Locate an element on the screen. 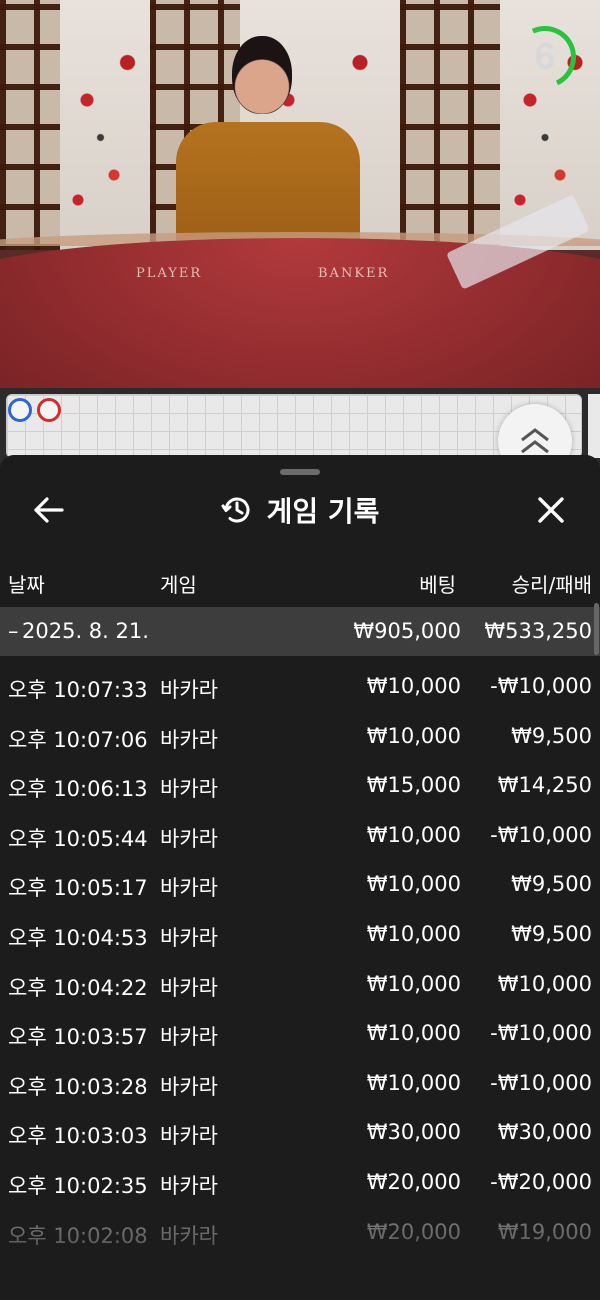 This screenshot has width=600, height=1300. day-date: 2025. 8. 21. is located at coordinates (85, 631).